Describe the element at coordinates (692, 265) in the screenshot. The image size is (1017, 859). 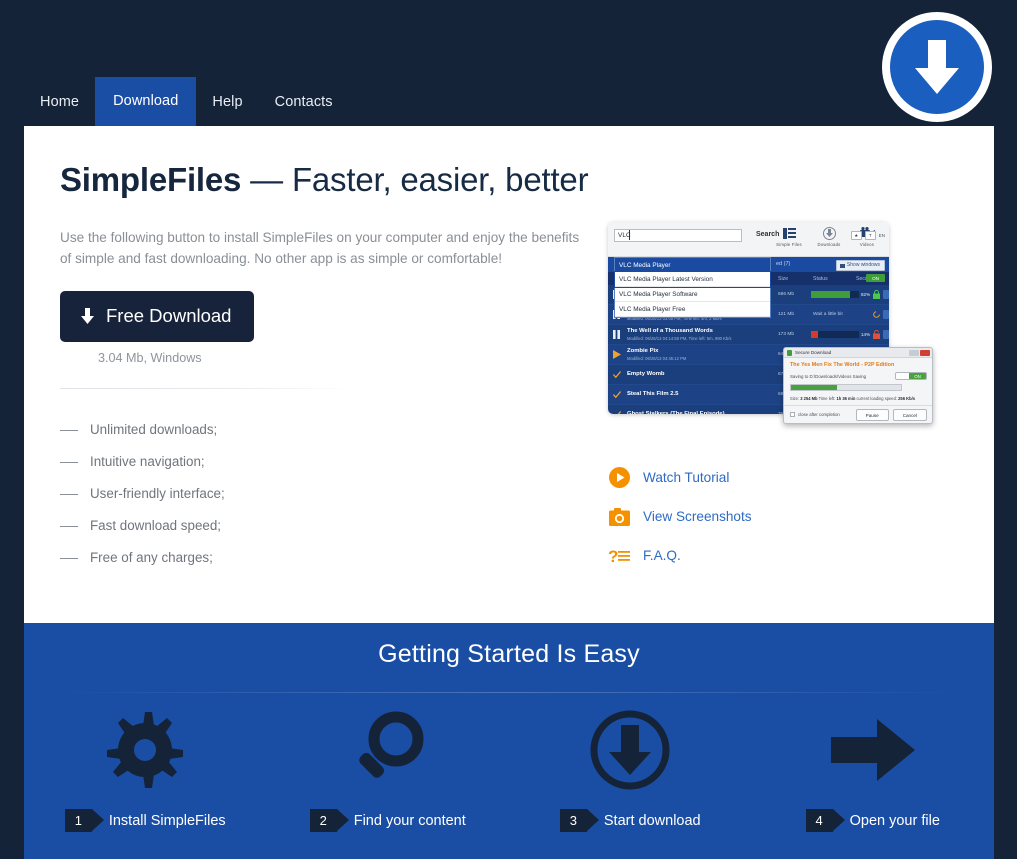
I see `suggestion-item: VLC Media Player` at that location.